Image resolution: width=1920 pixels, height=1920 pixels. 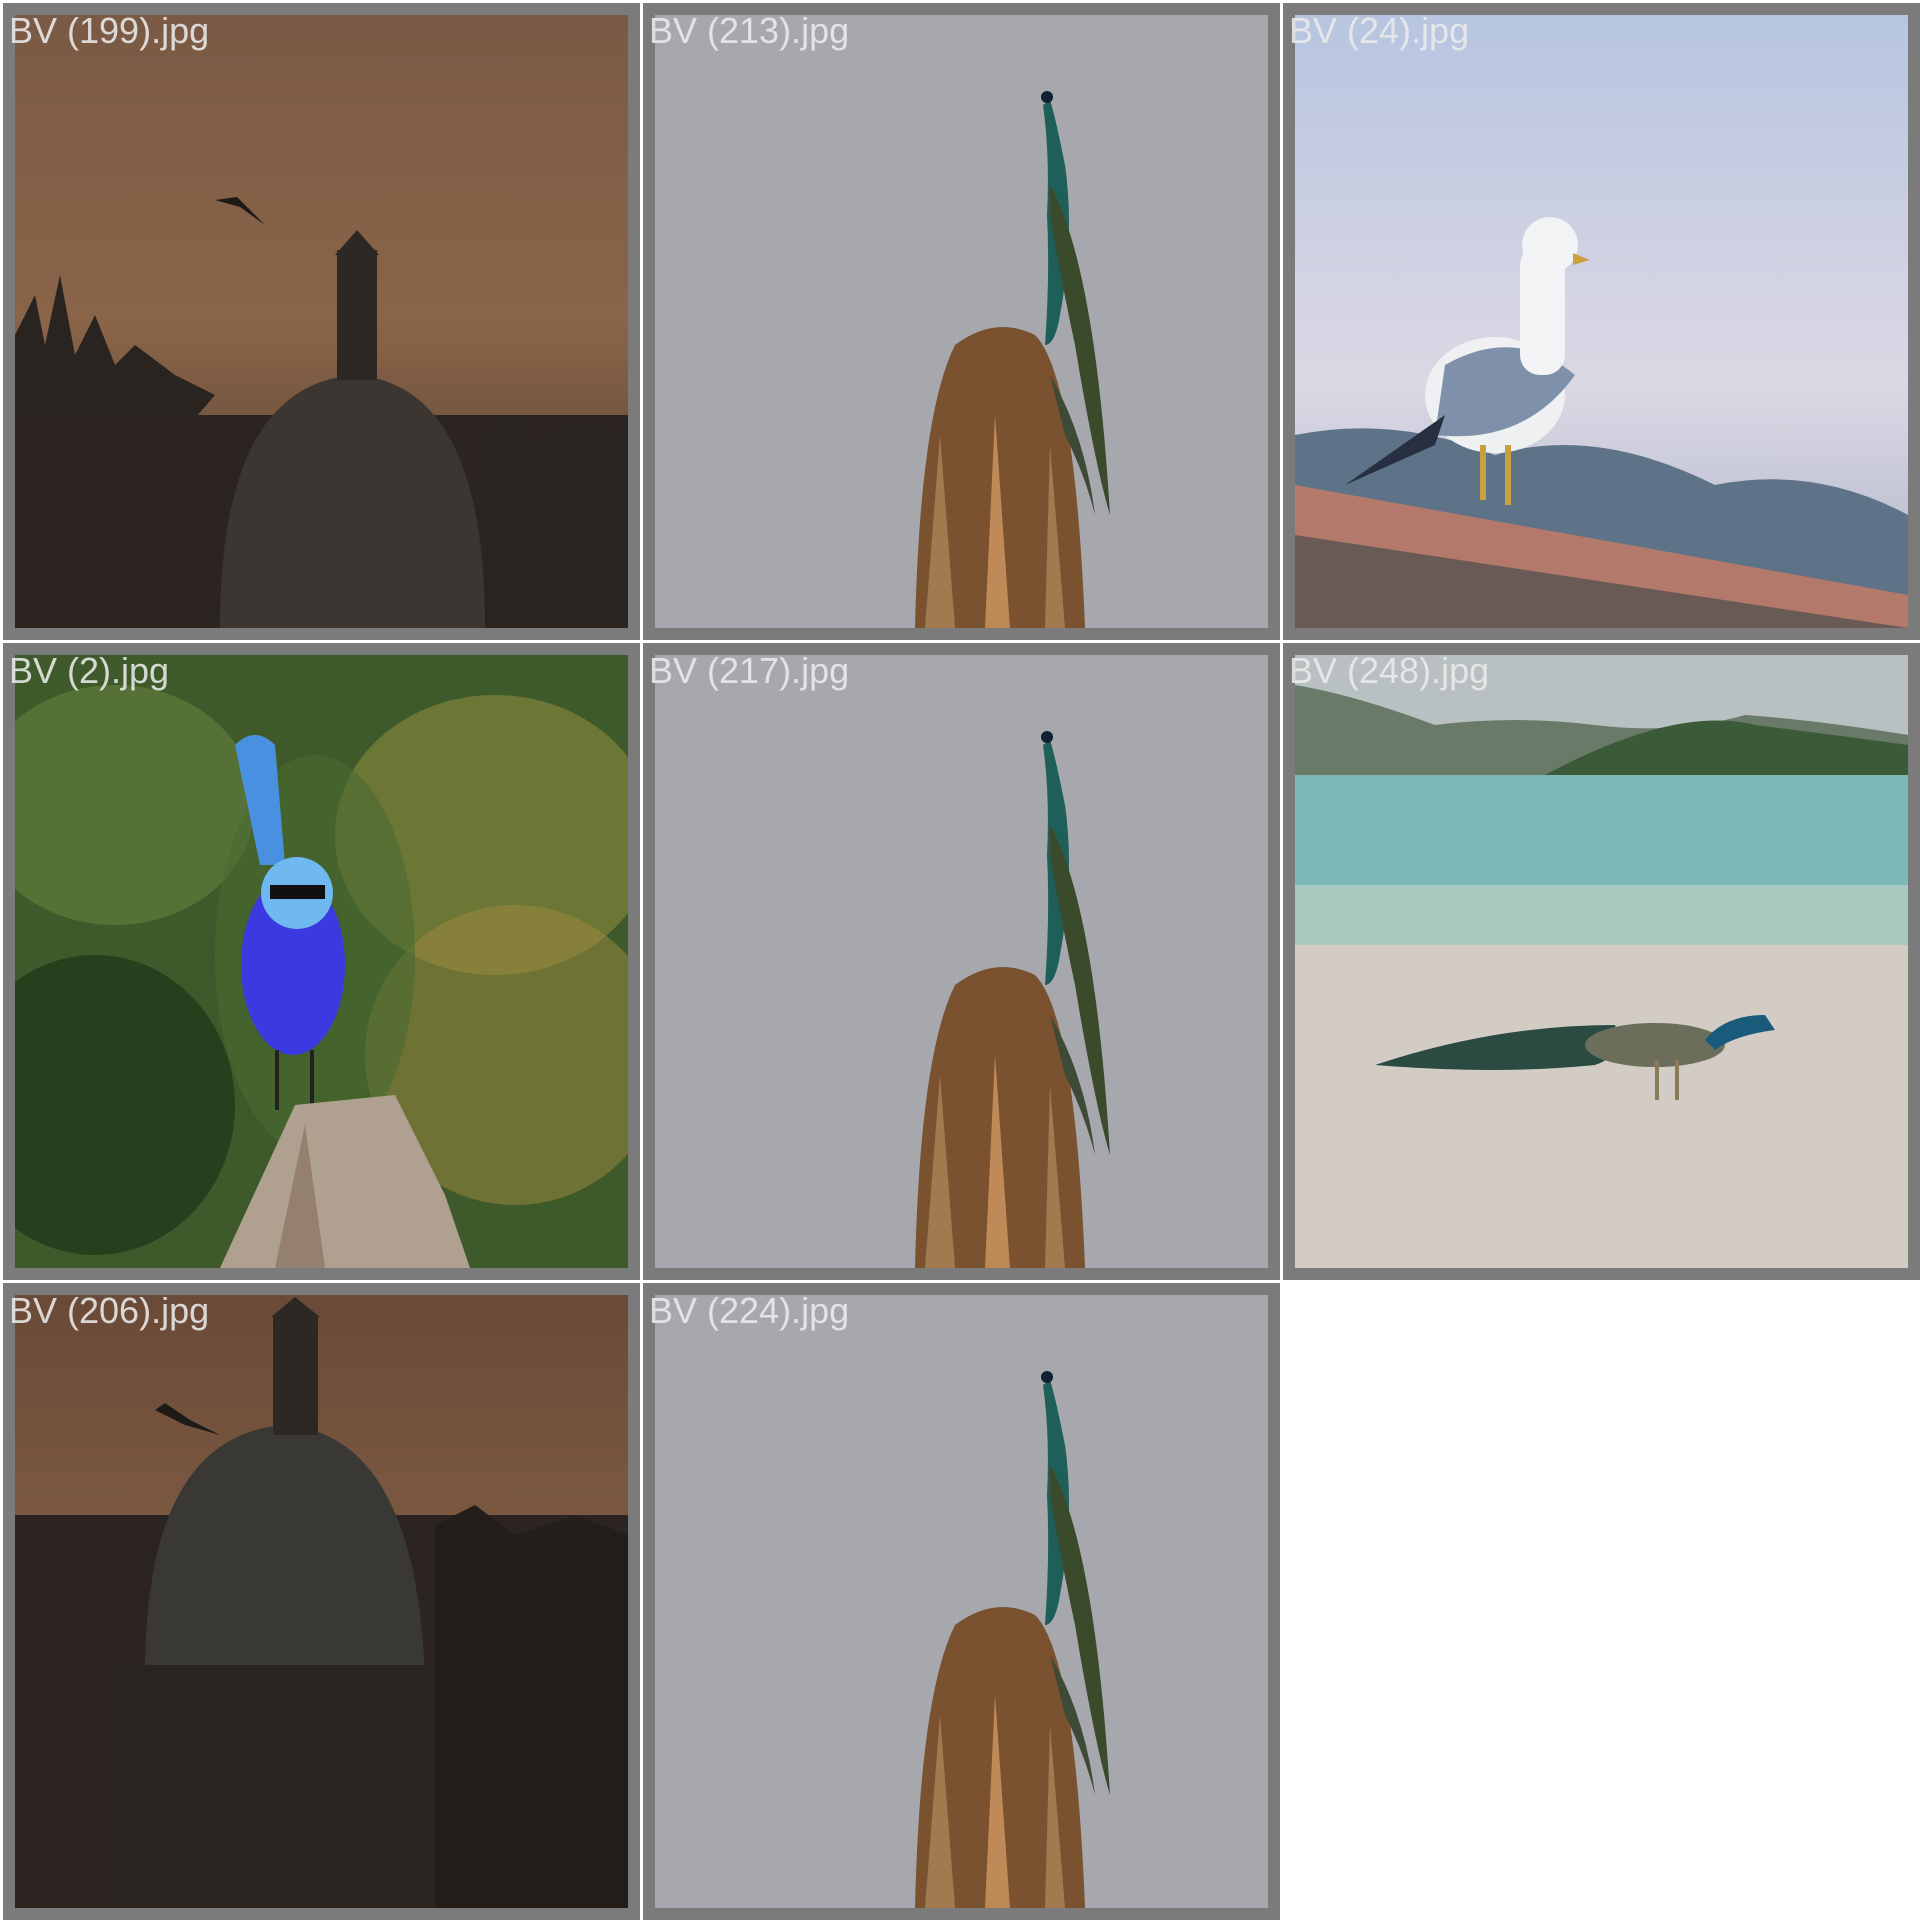 I want to click on thumbnail-tile: BV (248).jpg, so click(x=1601, y=961).